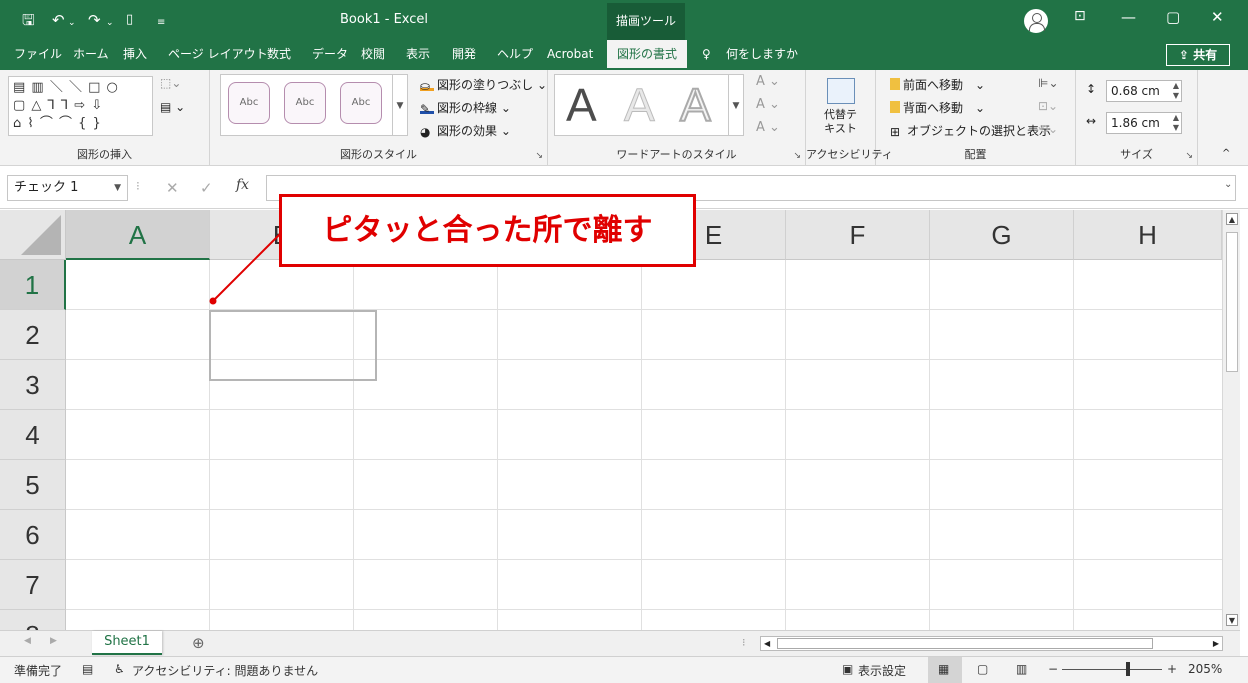  I want to click on accessibility-status: アクセシビリティ: 問題ありません, so click(225, 670).